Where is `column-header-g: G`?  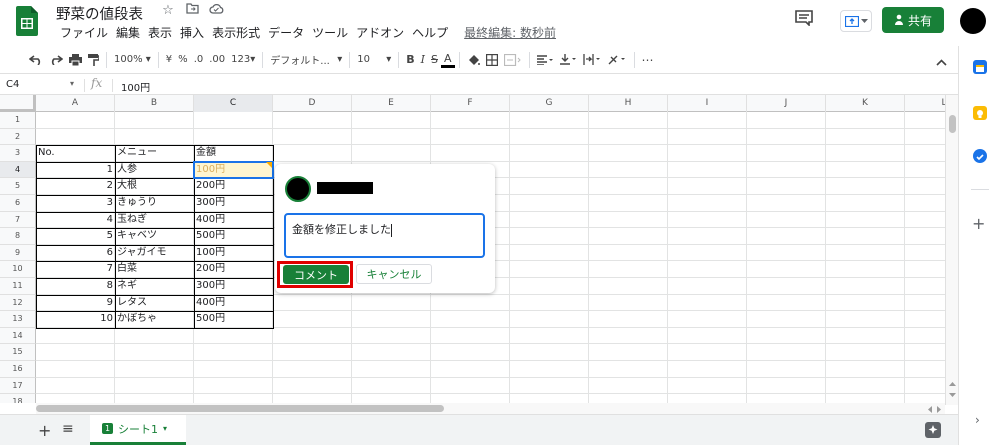
column-header-g: G is located at coordinates (549, 103).